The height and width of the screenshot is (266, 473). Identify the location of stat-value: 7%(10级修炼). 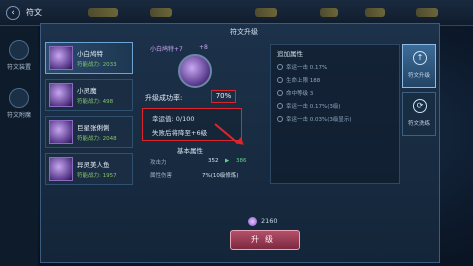
(220, 176).